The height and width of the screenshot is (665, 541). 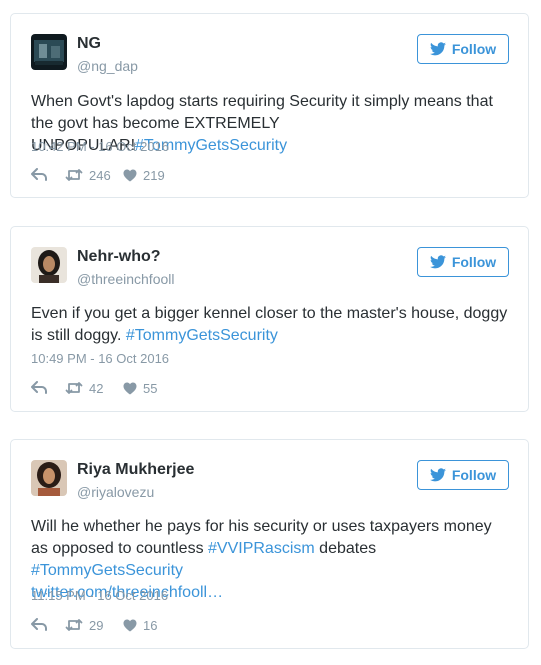 I want to click on timestamp: 11:15 PM - 16 Oct 2016, so click(x=99, y=595).